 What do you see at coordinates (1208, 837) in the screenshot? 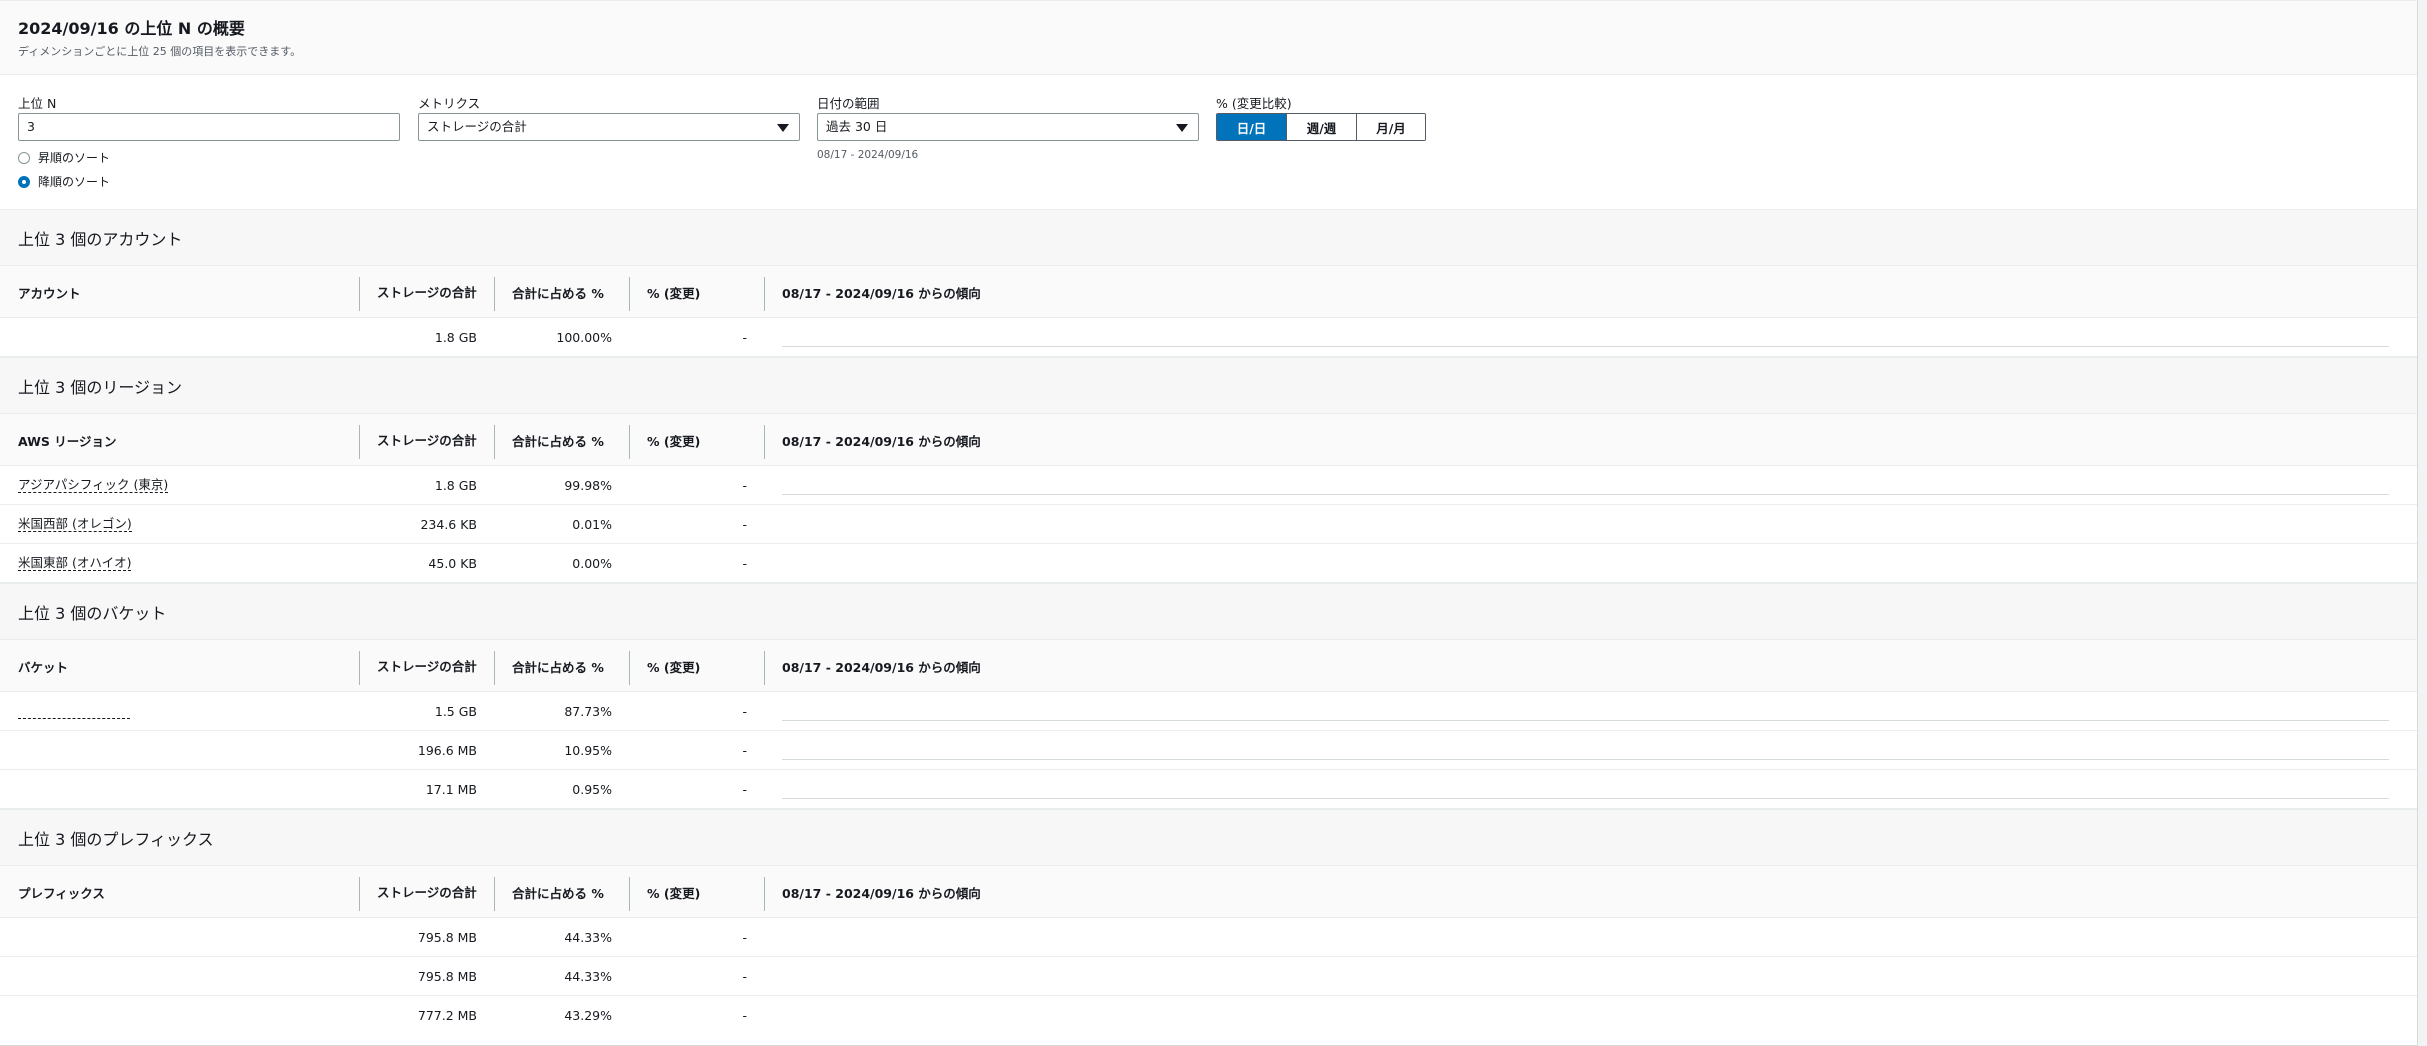
I see `prefixes-section-title: 上位 3 個のプレフィックス` at bounding box center [1208, 837].